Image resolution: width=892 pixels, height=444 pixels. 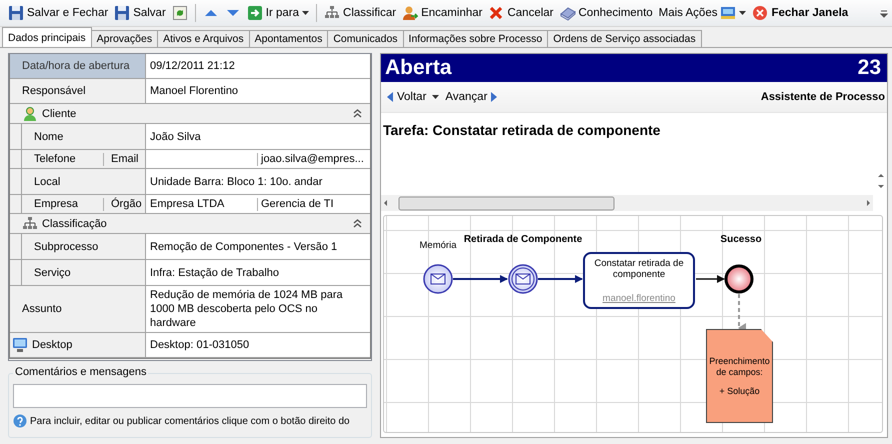 I want to click on close-window-button: Fechar Janela, so click(x=800, y=13).